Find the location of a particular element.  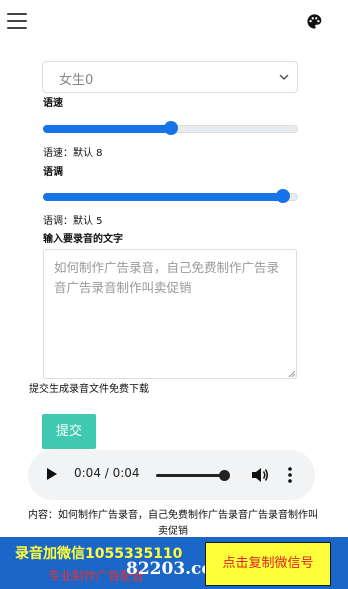

pitch-slider-thumb is located at coordinates (283, 196).